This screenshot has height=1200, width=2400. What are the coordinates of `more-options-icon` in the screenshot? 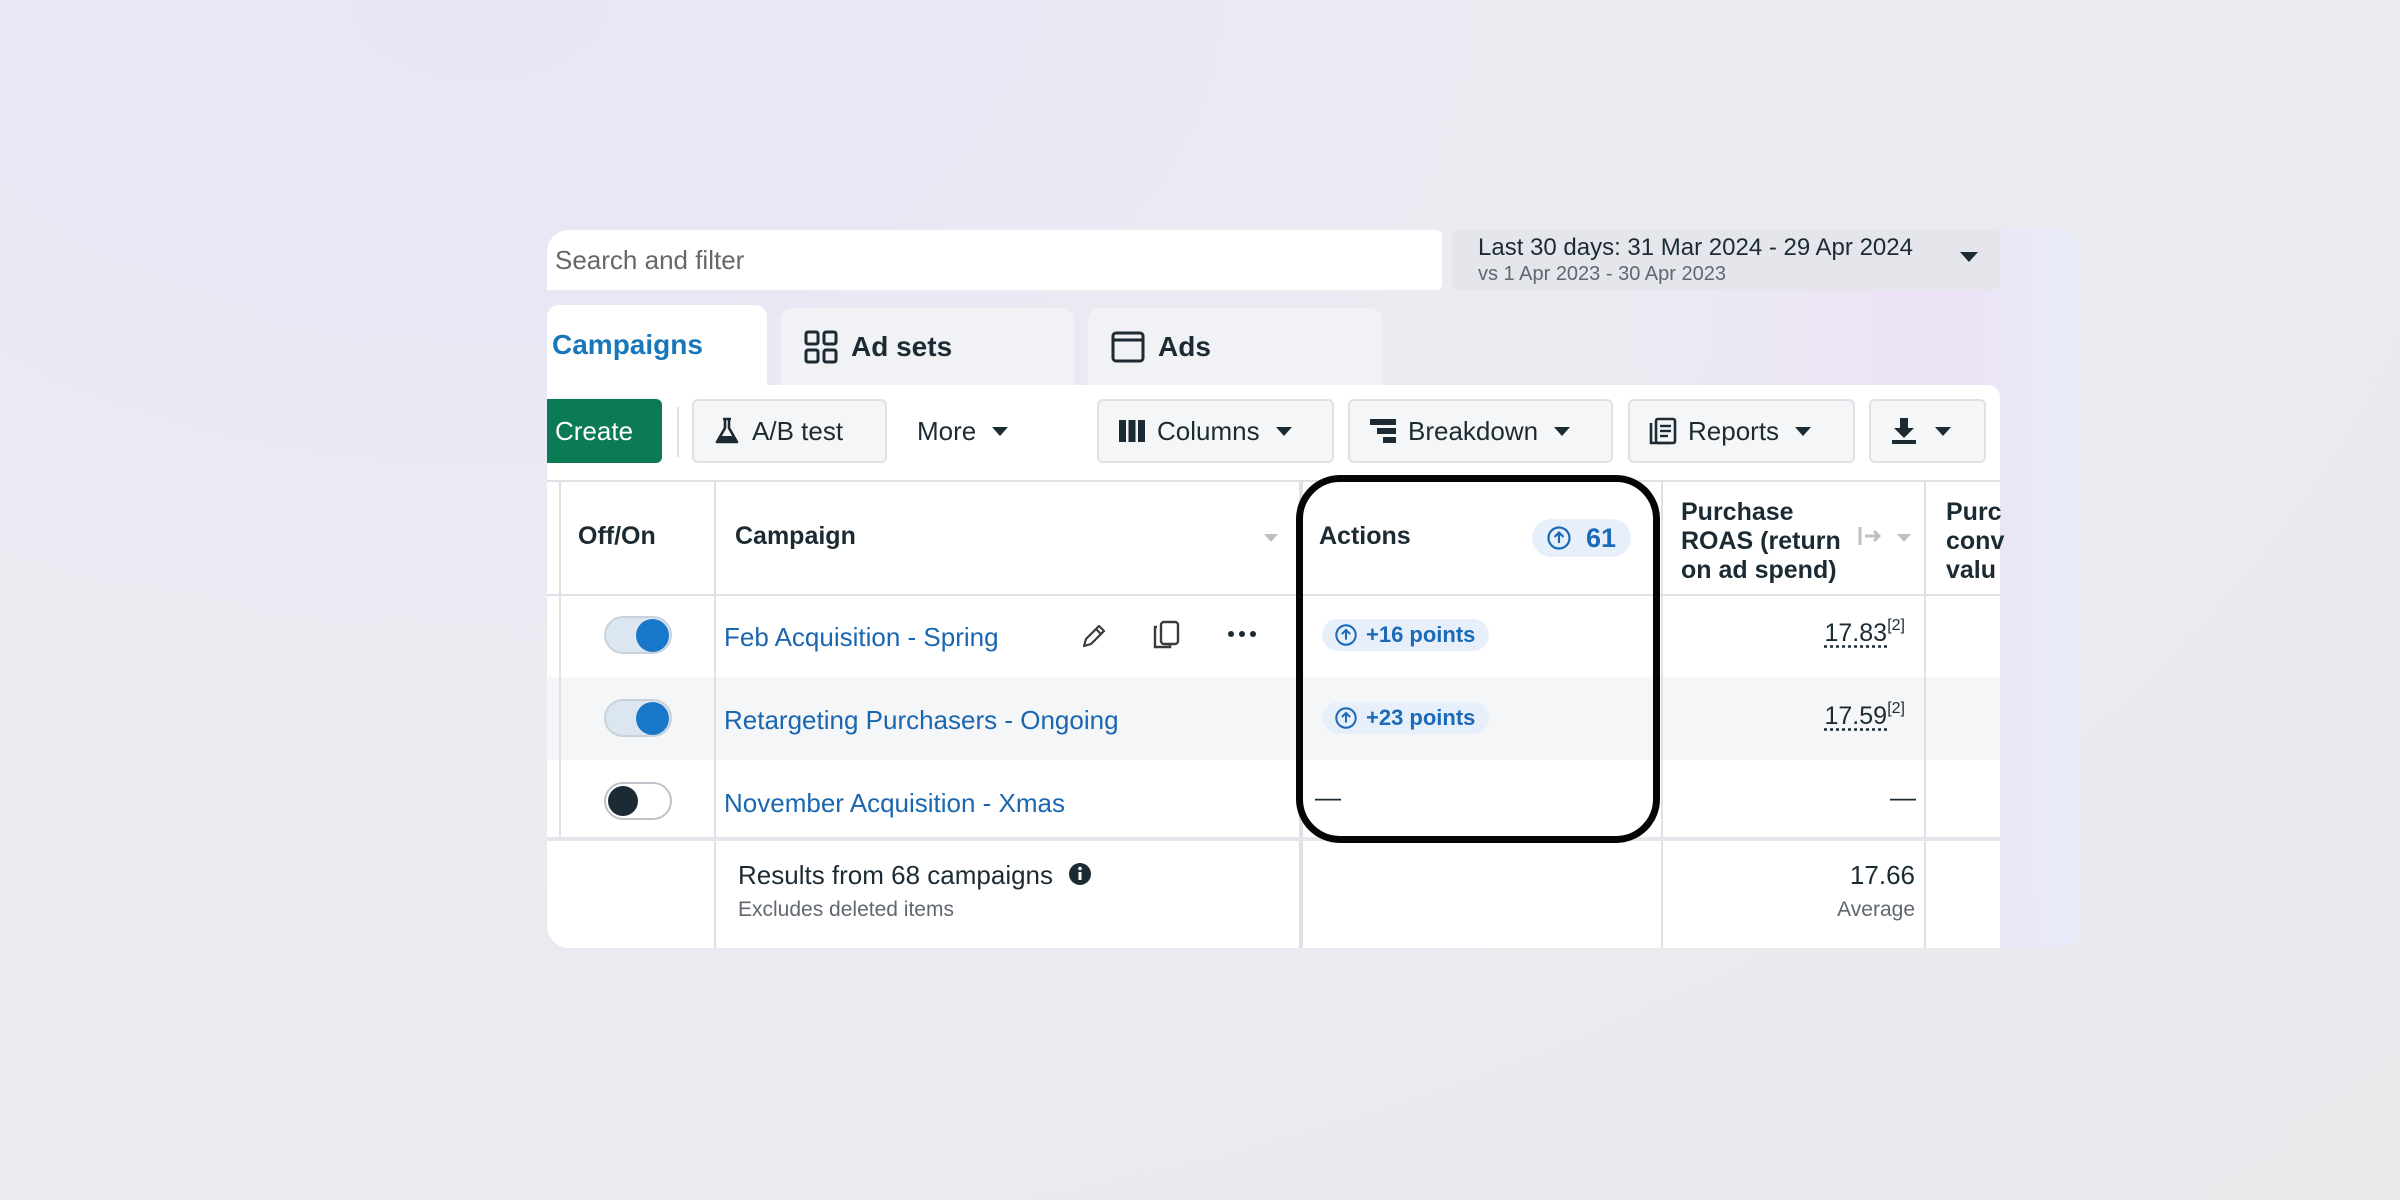 It's located at (1242, 634).